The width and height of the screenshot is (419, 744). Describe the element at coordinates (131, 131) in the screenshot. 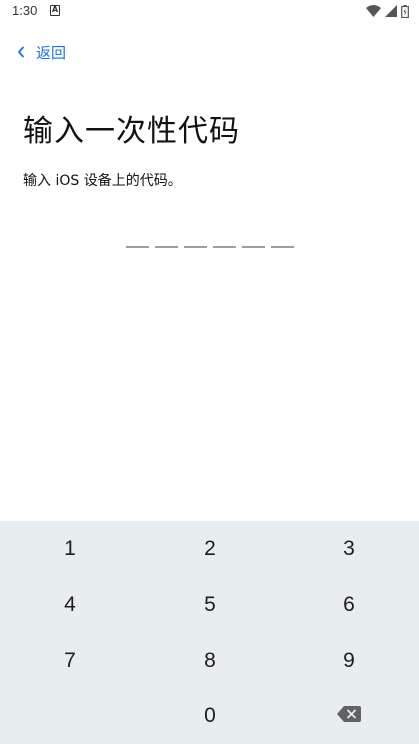

I see `page-title: 输入一次性代码` at that location.